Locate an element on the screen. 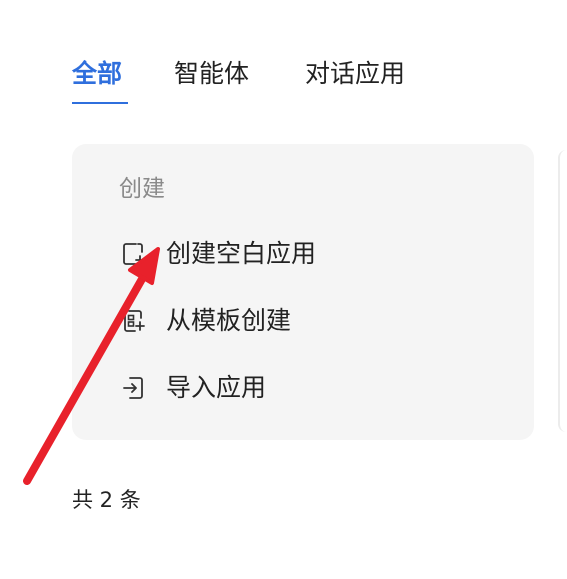  total-count: 共 2 条 is located at coordinates (106, 500).